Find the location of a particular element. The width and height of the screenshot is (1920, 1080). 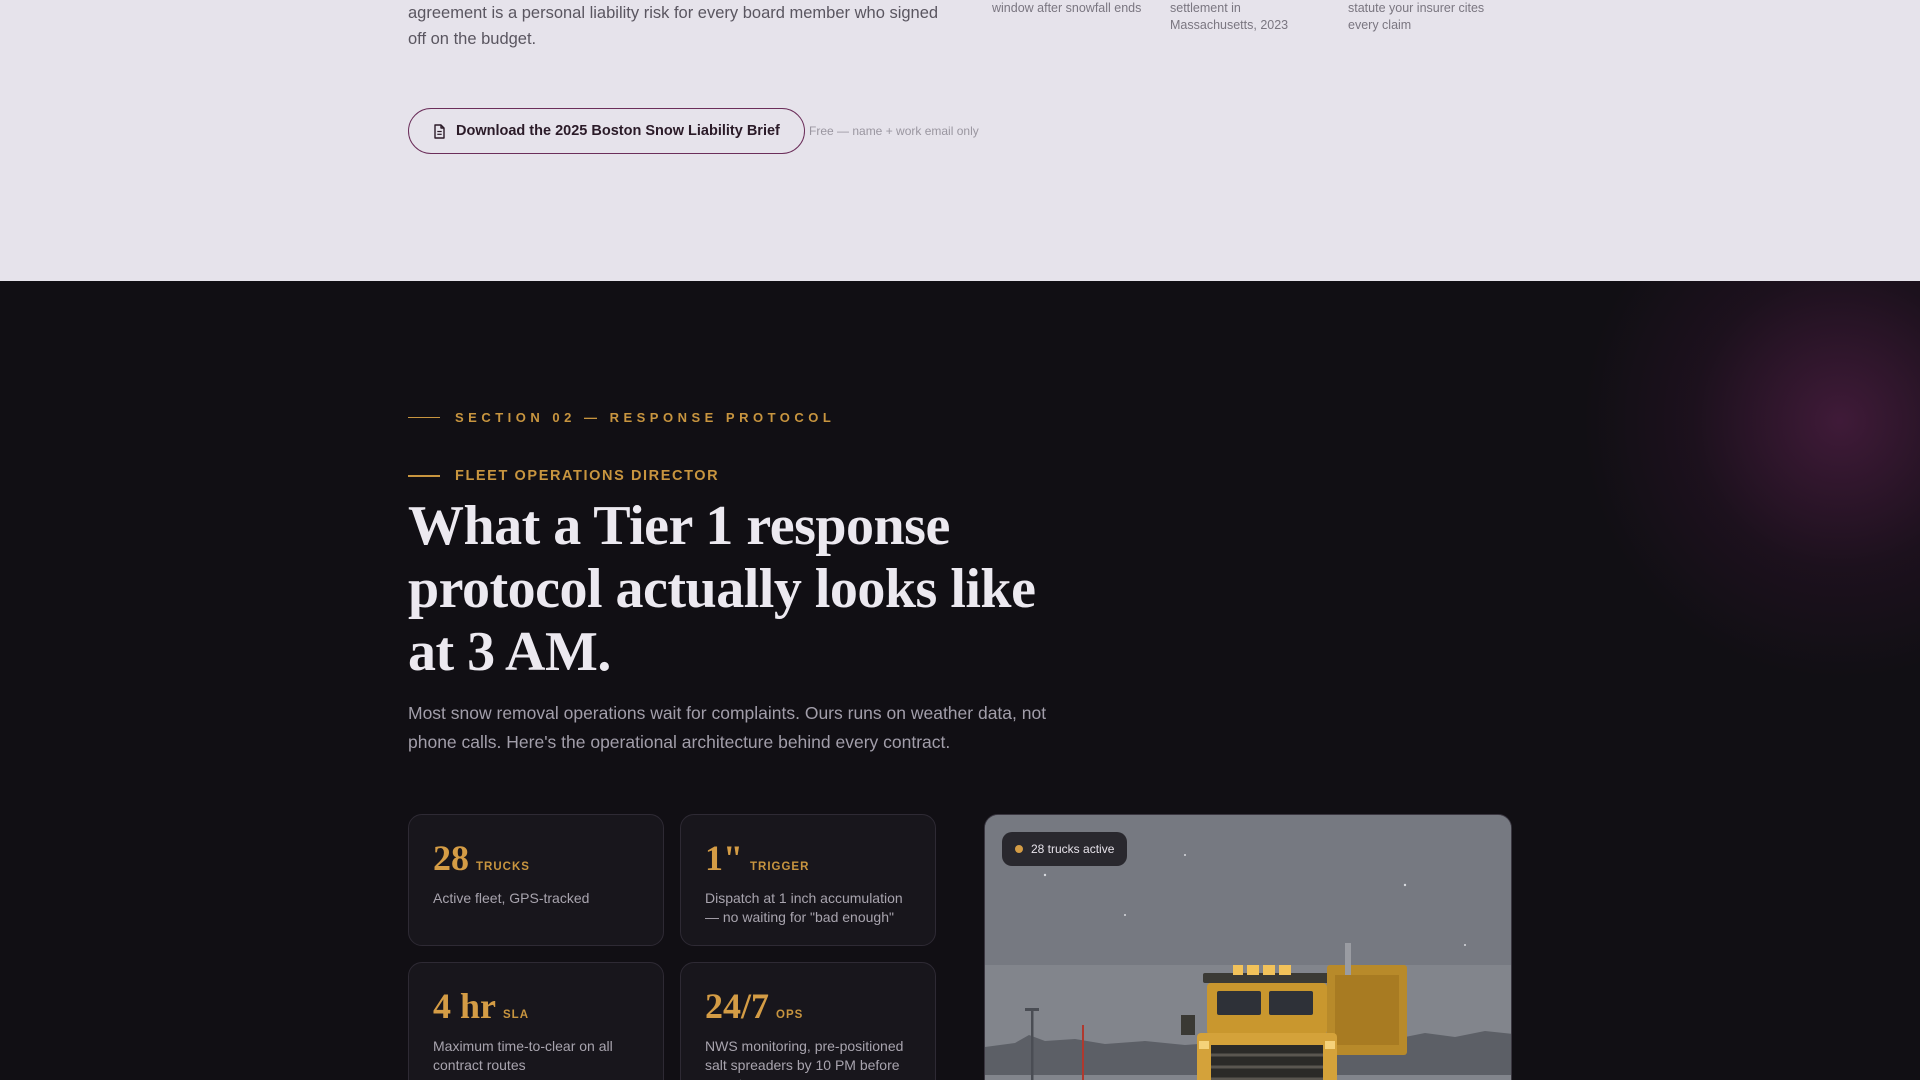

stat-value: 4 hr is located at coordinates (464, 1006).